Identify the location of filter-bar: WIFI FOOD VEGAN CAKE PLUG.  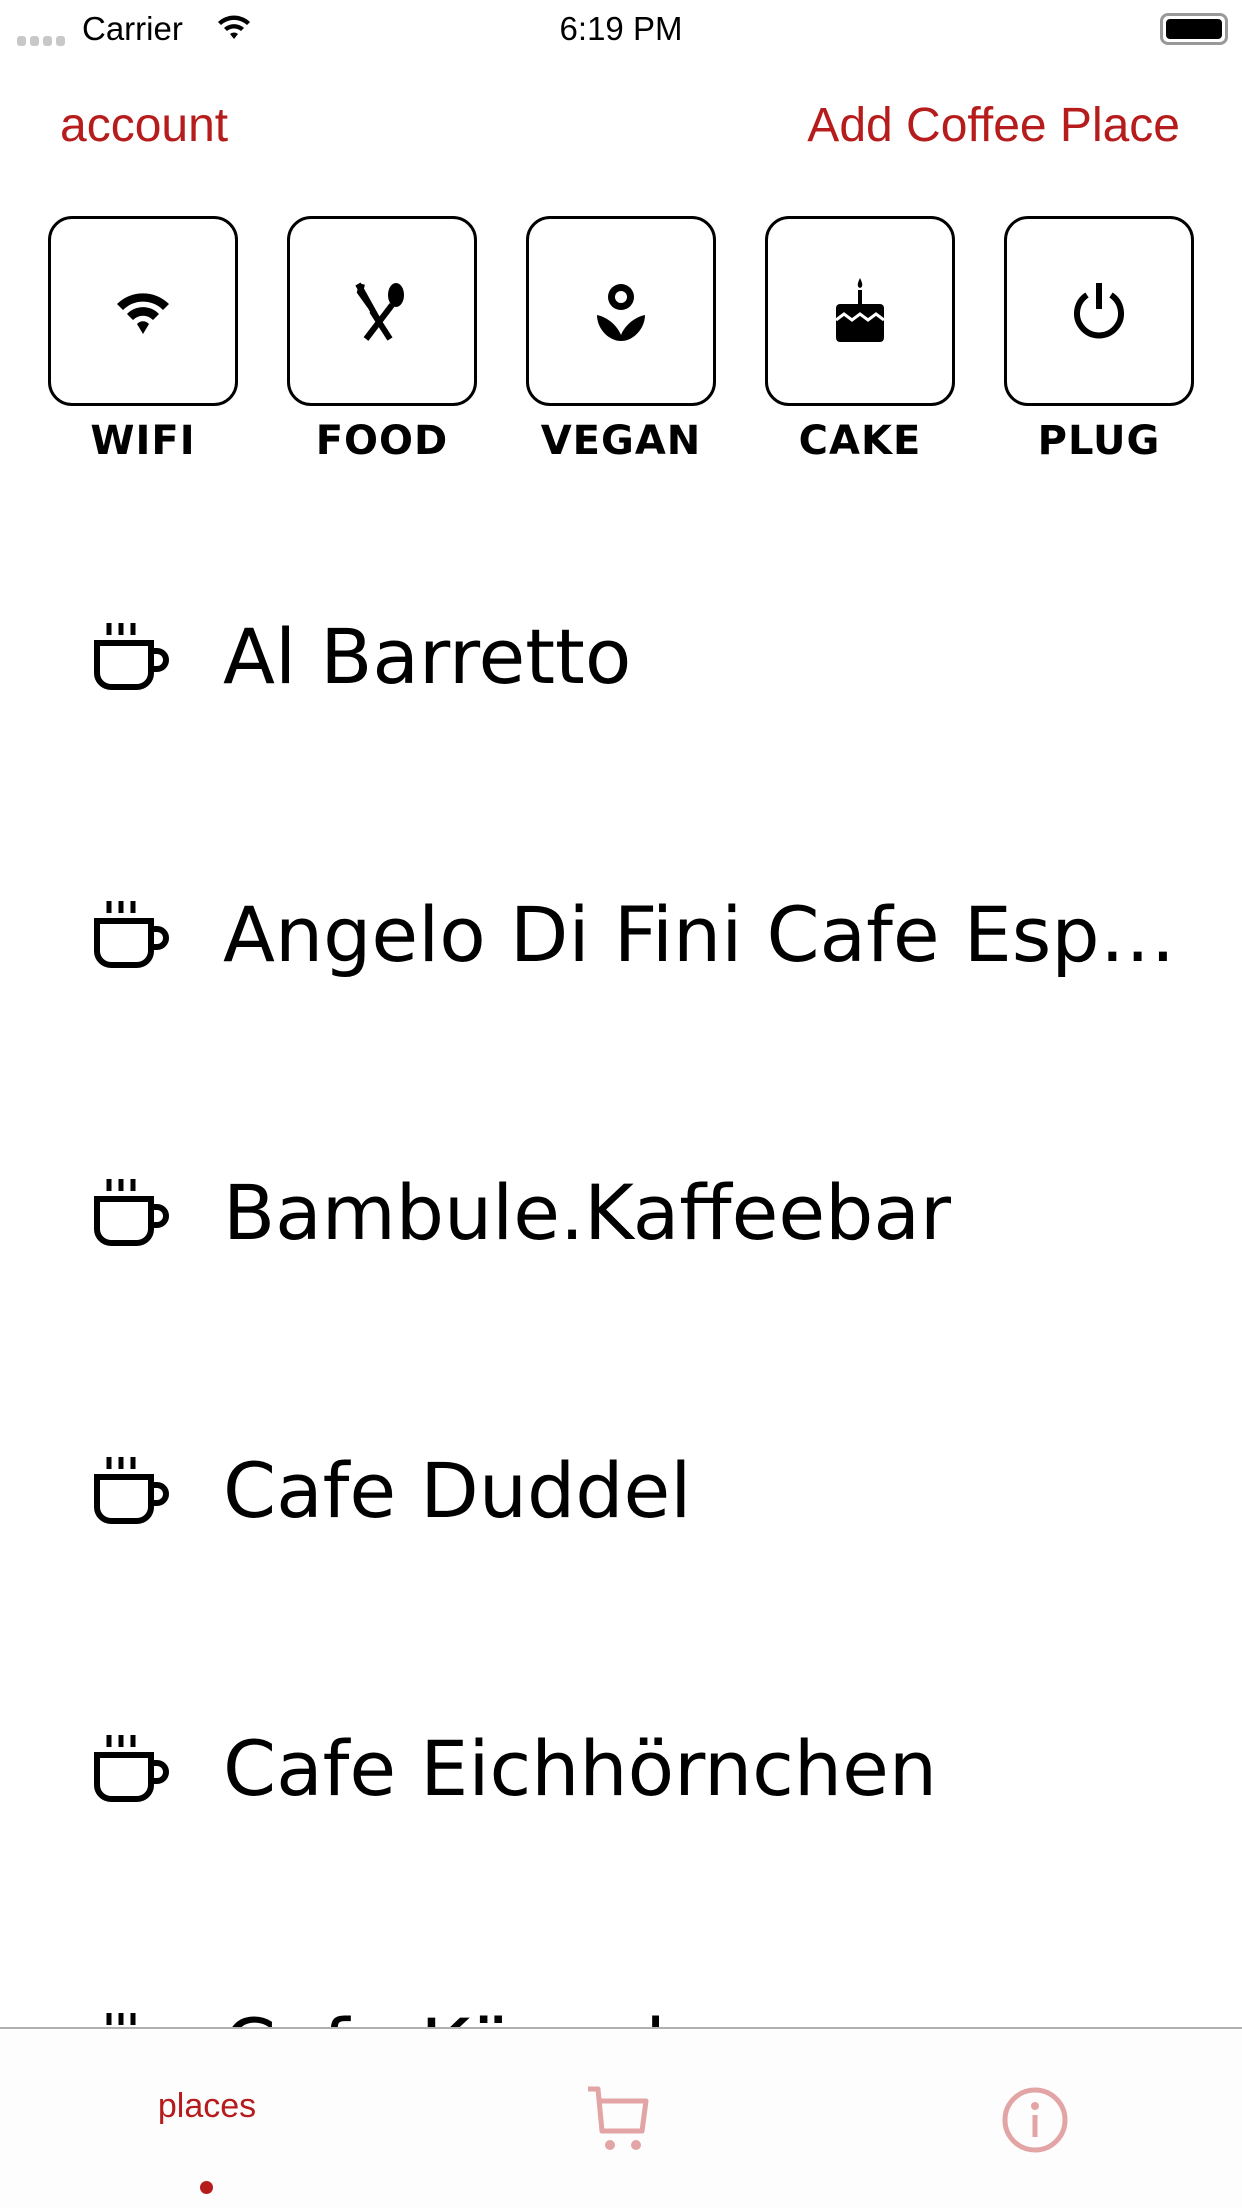
(621, 340).